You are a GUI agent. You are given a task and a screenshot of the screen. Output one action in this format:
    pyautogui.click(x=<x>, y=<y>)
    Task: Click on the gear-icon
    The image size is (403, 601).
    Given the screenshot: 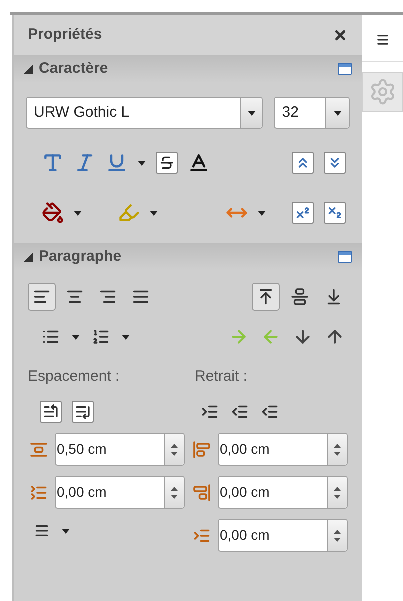 What is the action you would take?
    pyautogui.click(x=382, y=92)
    